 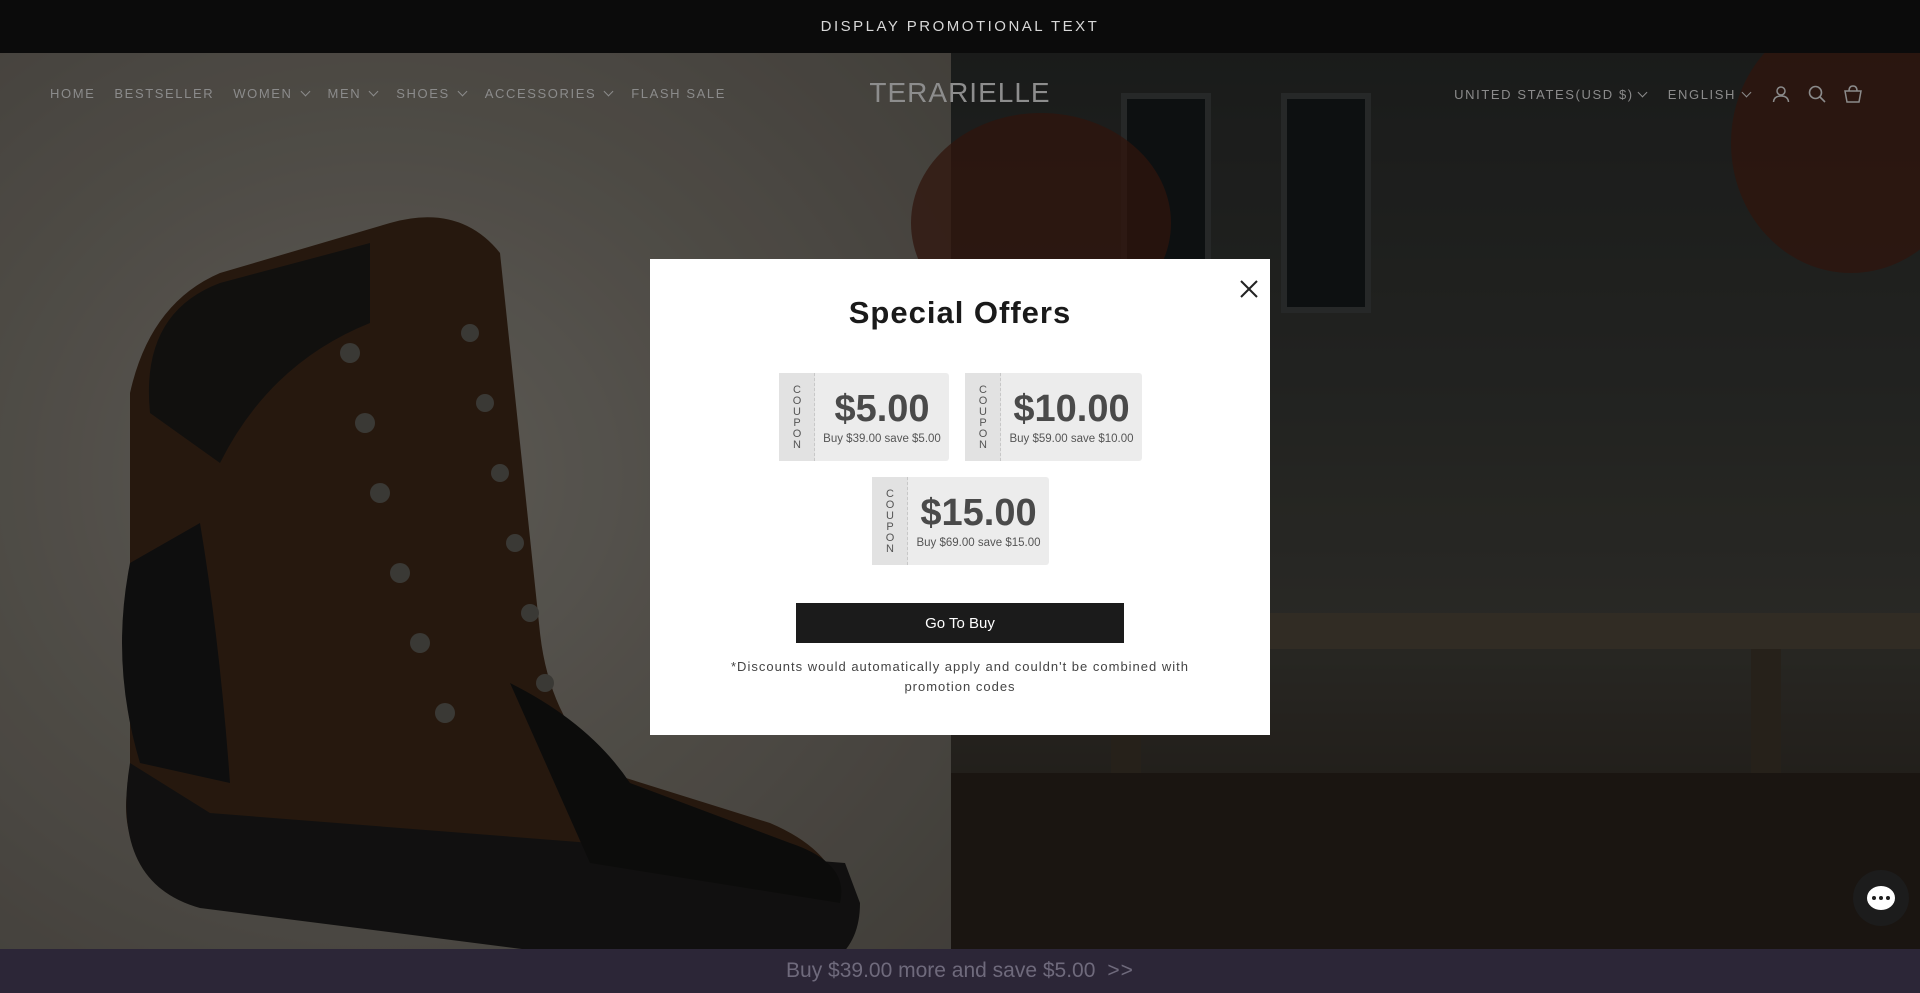 I want to click on coupon-desc: Buy $59.00 save $10.00, so click(x=1071, y=439).